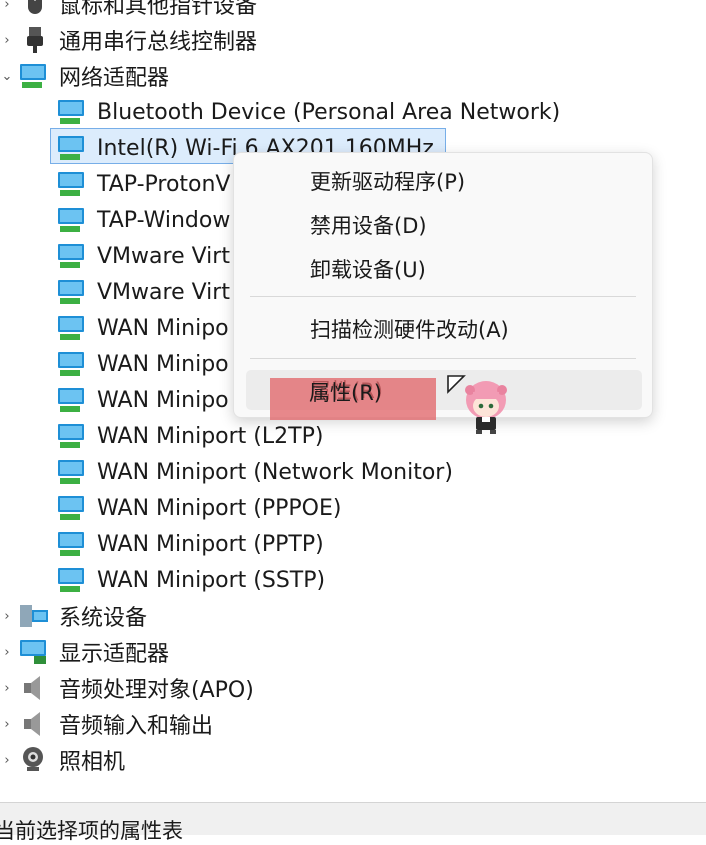 This screenshot has width=706, height=845. What do you see at coordinates (211, 580) in the screenshot?
I see `network-adapter-label: WAN Miniport (SSTP)` at bounding box center [211, 580].